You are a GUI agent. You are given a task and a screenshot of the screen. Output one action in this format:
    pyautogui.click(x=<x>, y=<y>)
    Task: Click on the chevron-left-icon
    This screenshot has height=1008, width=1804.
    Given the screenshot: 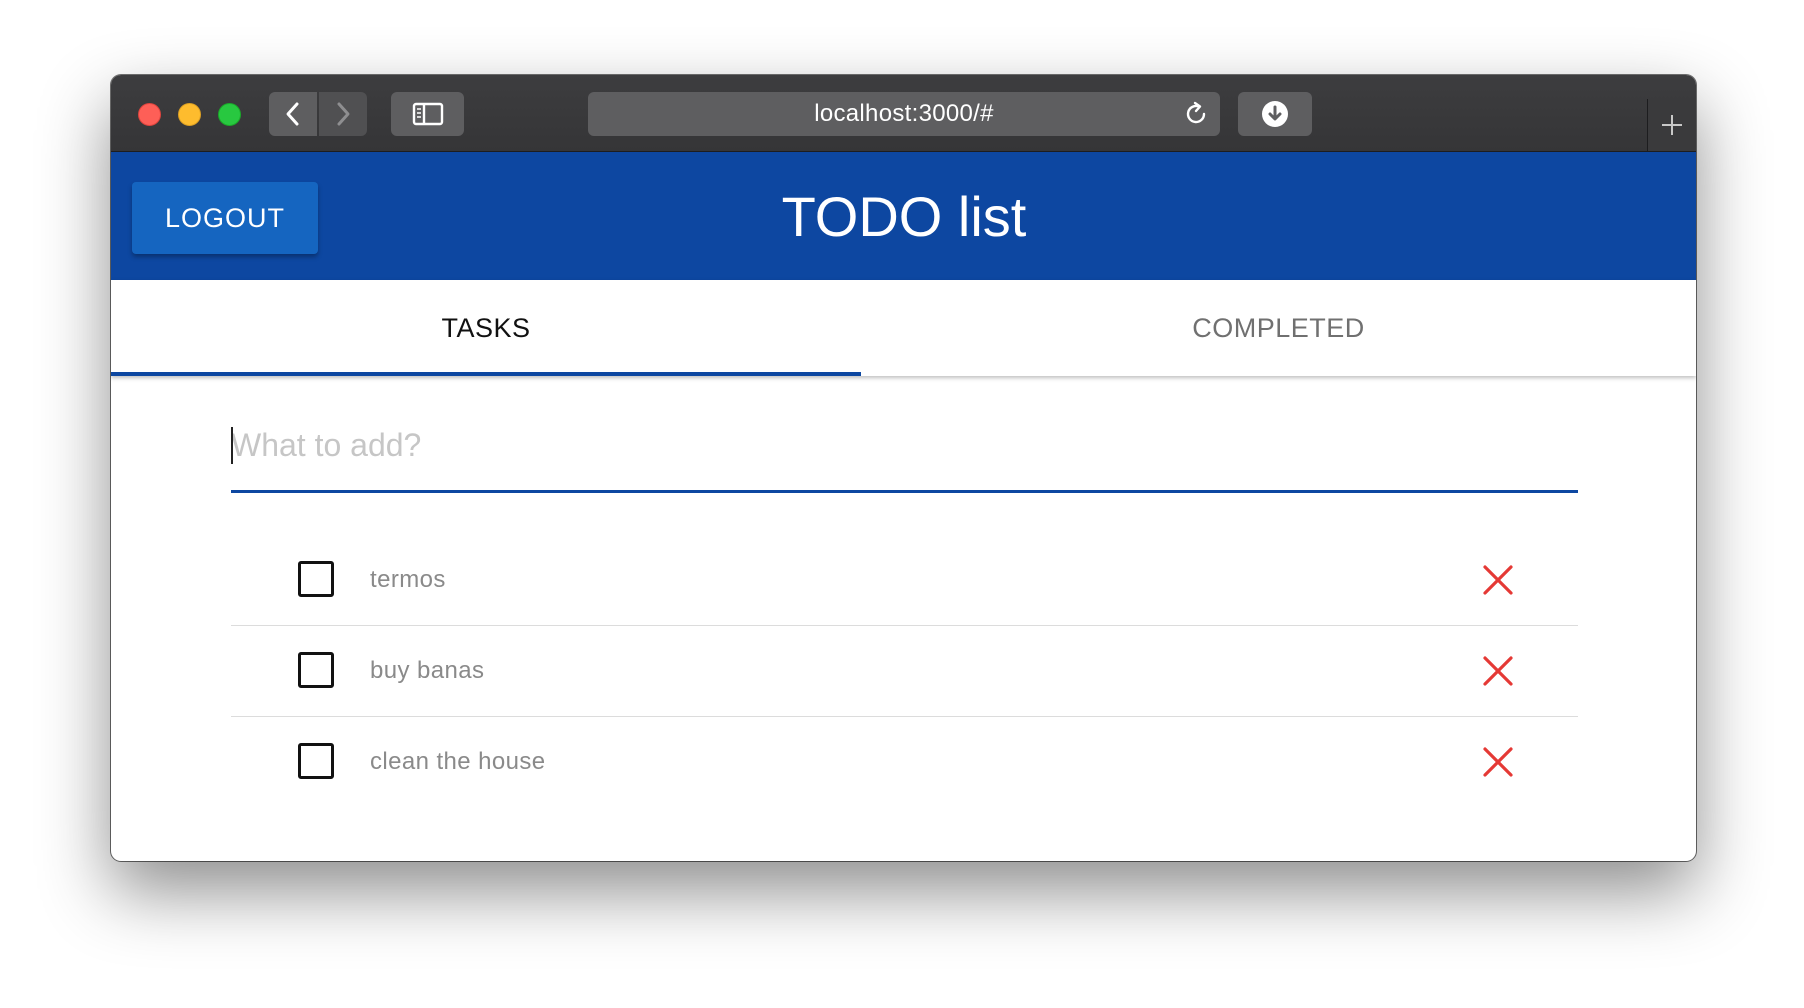 What is the action you would take?
    pyautogui.click(x=292, y=114)
    